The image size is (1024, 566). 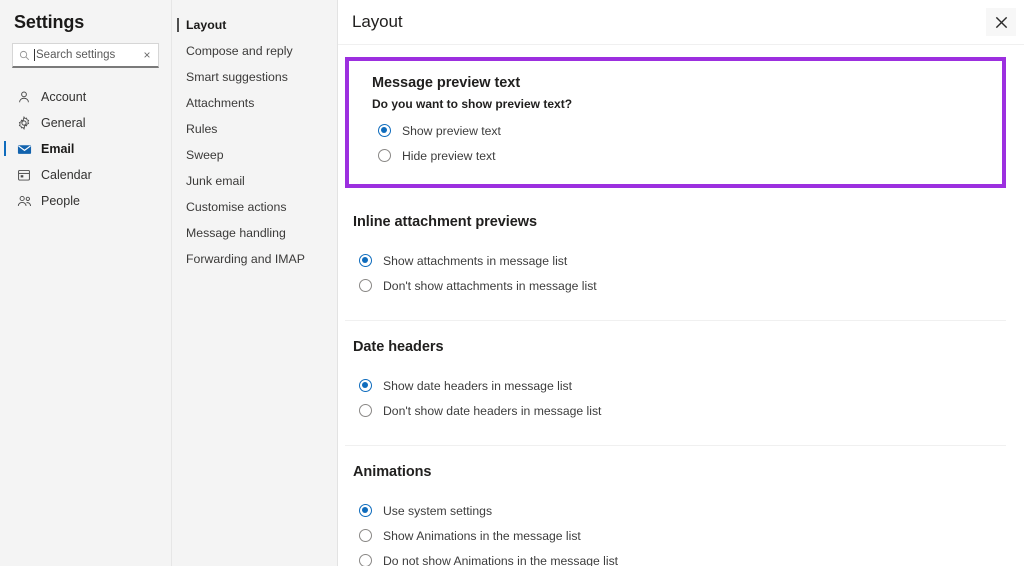 What do you see at coordinates (215, 181) in the screenshot?
I see `subnav-item-label: Junk email` at bounding box center [215, 181].